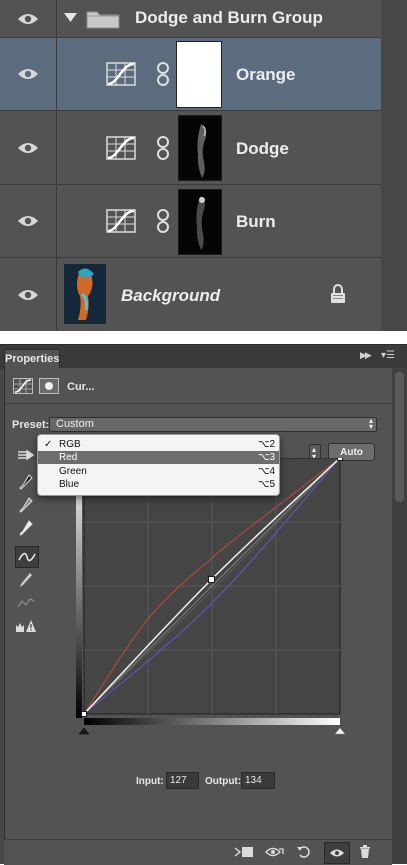  I want to click on layer-name: Dodge, so click(262, 148).